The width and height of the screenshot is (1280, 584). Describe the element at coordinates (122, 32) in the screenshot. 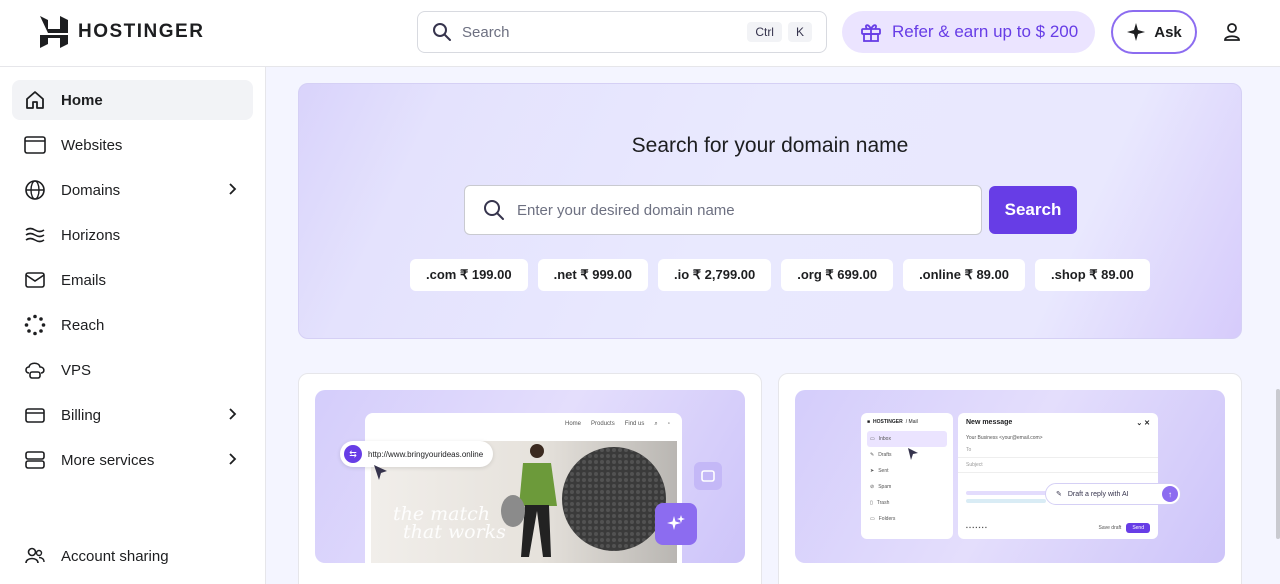

I see `hostinger-logo: HOSTINGER` at that location.